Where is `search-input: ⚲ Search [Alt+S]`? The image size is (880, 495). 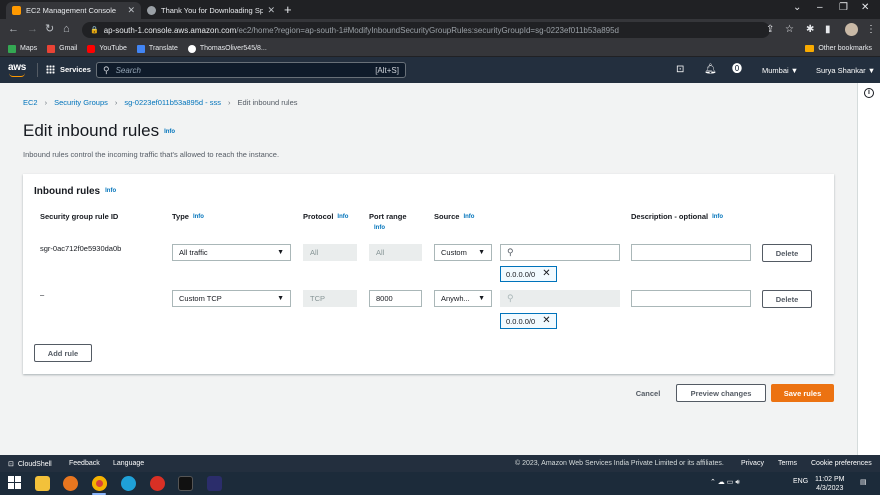
search-input: ⚲ Search [Alt+S] is located at coordinates (251, 70).